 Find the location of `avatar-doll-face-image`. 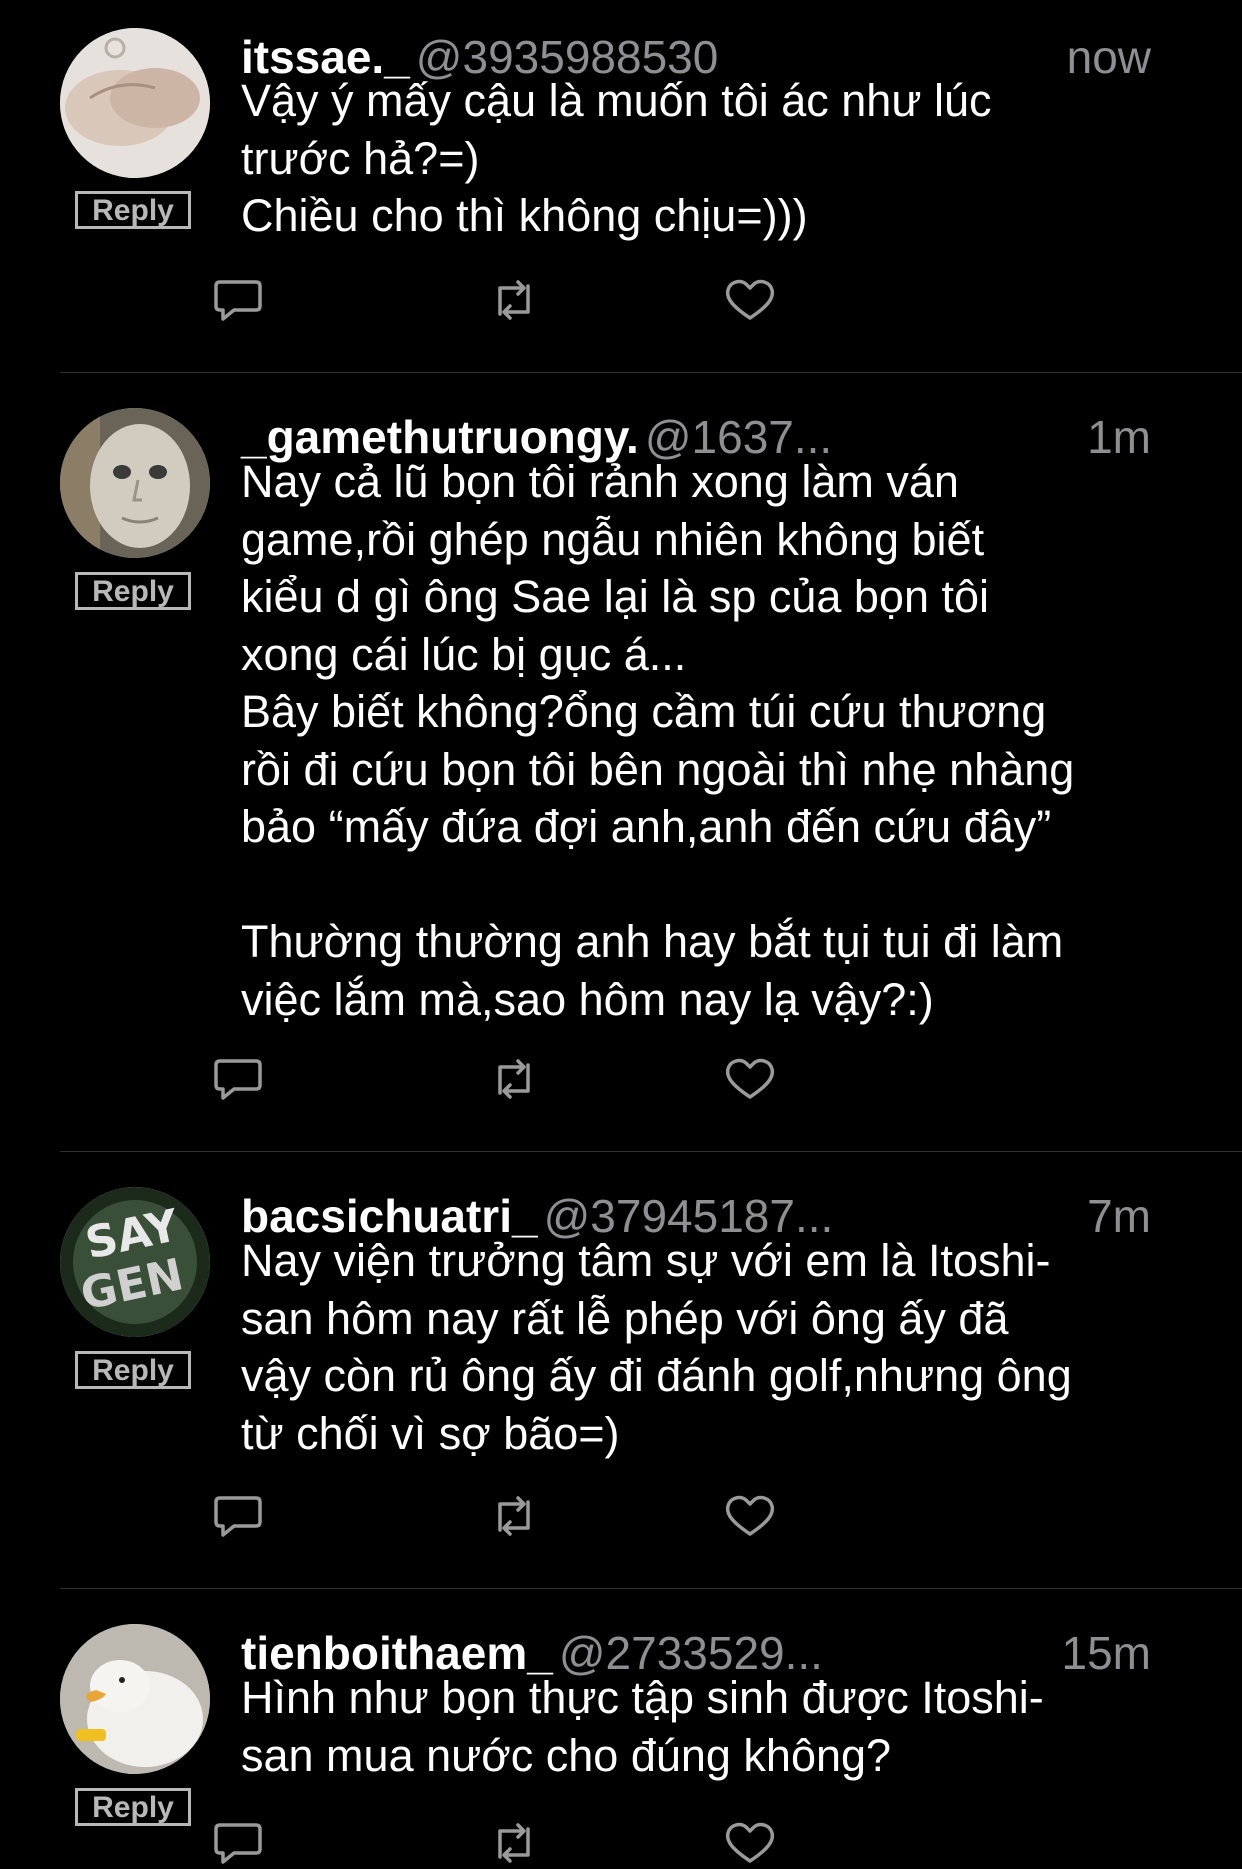

avatar-doll-face-image is located at coordinates (135, 483).